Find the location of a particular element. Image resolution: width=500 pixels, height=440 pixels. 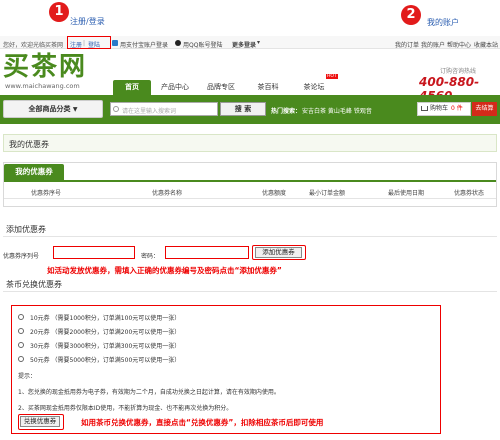

logo-text: 买茶网 is located at coordinates (45, 67).